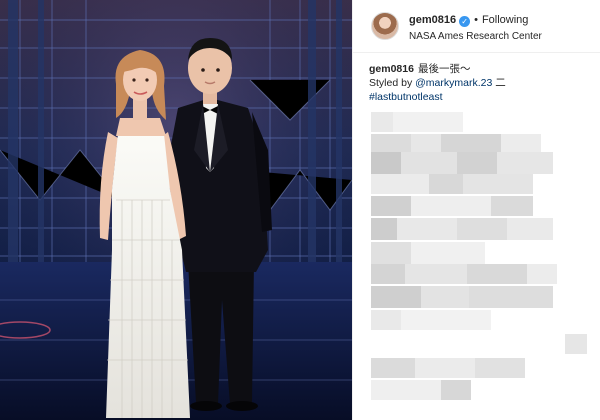 Image resolution: width=600 pixels, height=420 pixels. Describe the element at coordinates (453, 83) in the screenshot. I see `mention-link: @markymark.23` at that location.